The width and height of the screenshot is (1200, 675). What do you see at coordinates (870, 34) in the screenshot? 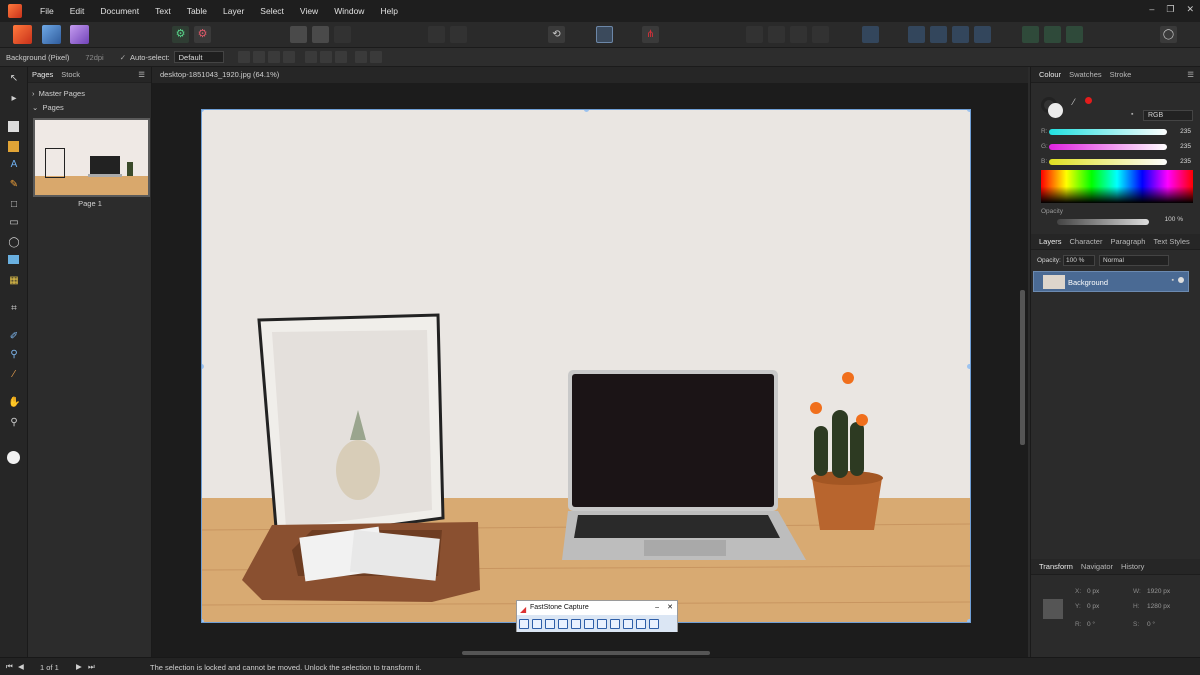
I see `align-icon` at bounding box center [870, 34].